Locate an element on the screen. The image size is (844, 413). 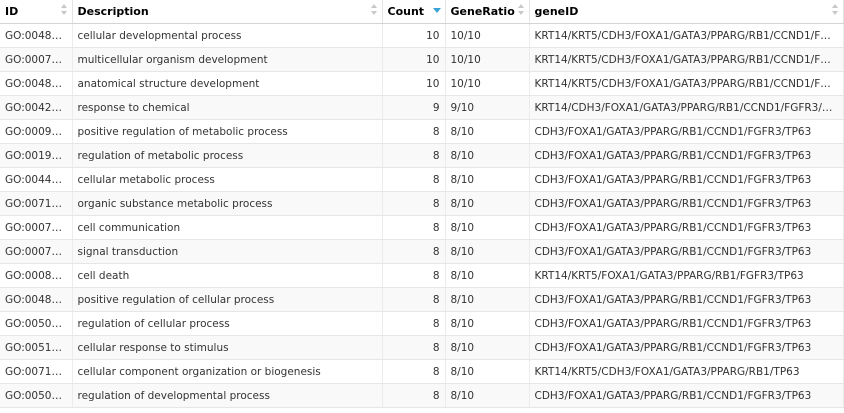
cell-id: GO:0042221 is located at coordinates (36, 107).